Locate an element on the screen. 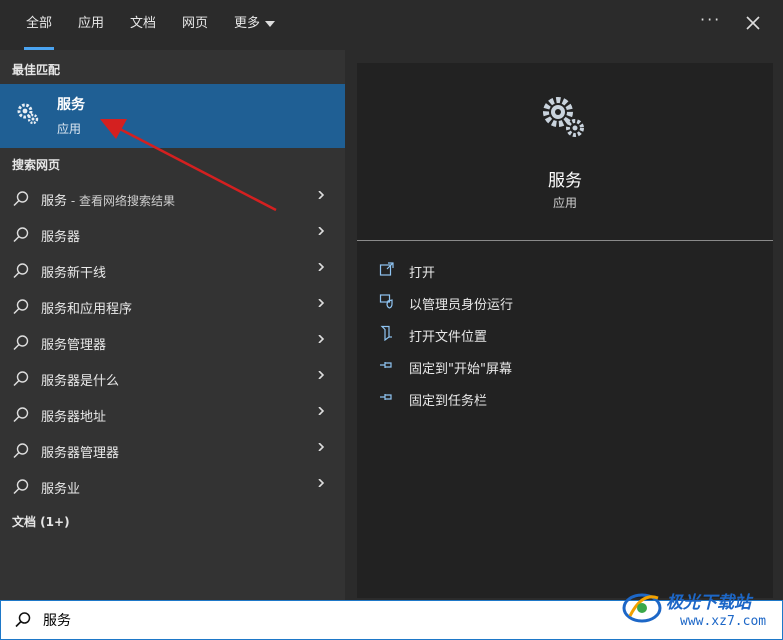  web-result-suffix: - 查看网络搜索结果 is located at coordinates (121, 201).